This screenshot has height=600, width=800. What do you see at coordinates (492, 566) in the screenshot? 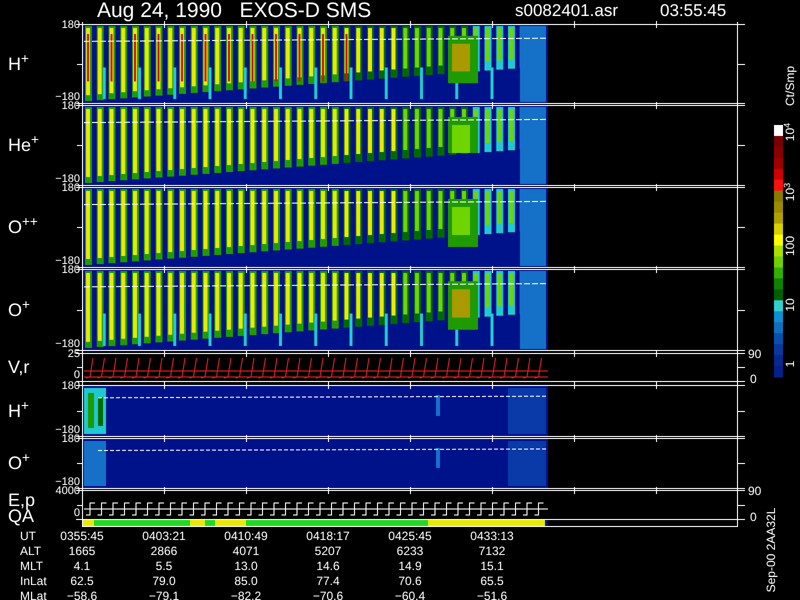
I see `table-cell: 15.1` at bounding box center [492, 566].